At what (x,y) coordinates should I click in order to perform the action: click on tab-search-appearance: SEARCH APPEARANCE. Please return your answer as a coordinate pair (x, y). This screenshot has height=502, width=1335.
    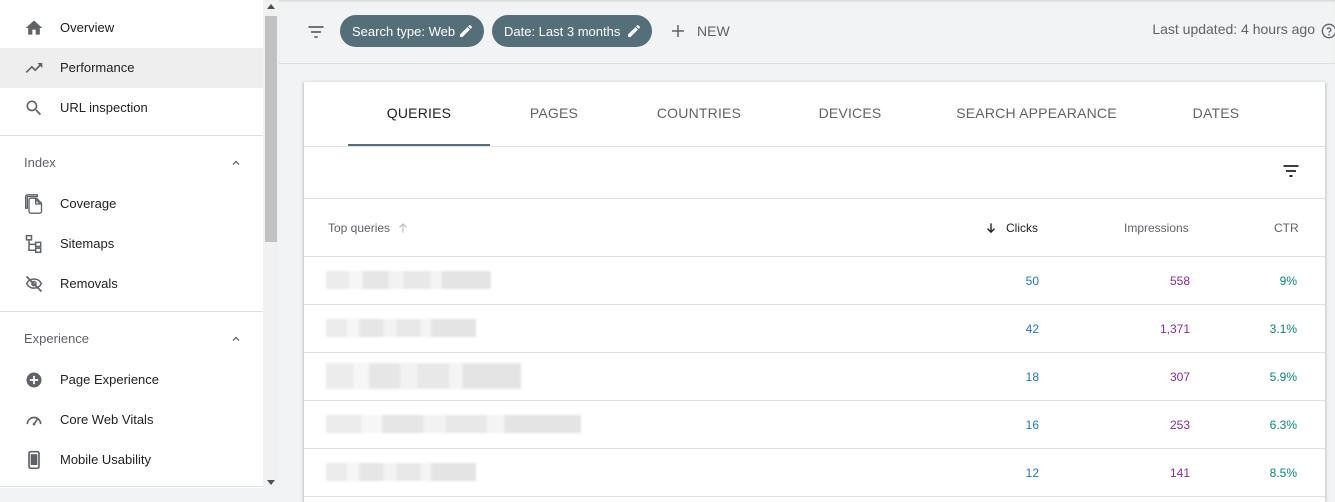
    Looking at the image, I should click on (1036, 114).